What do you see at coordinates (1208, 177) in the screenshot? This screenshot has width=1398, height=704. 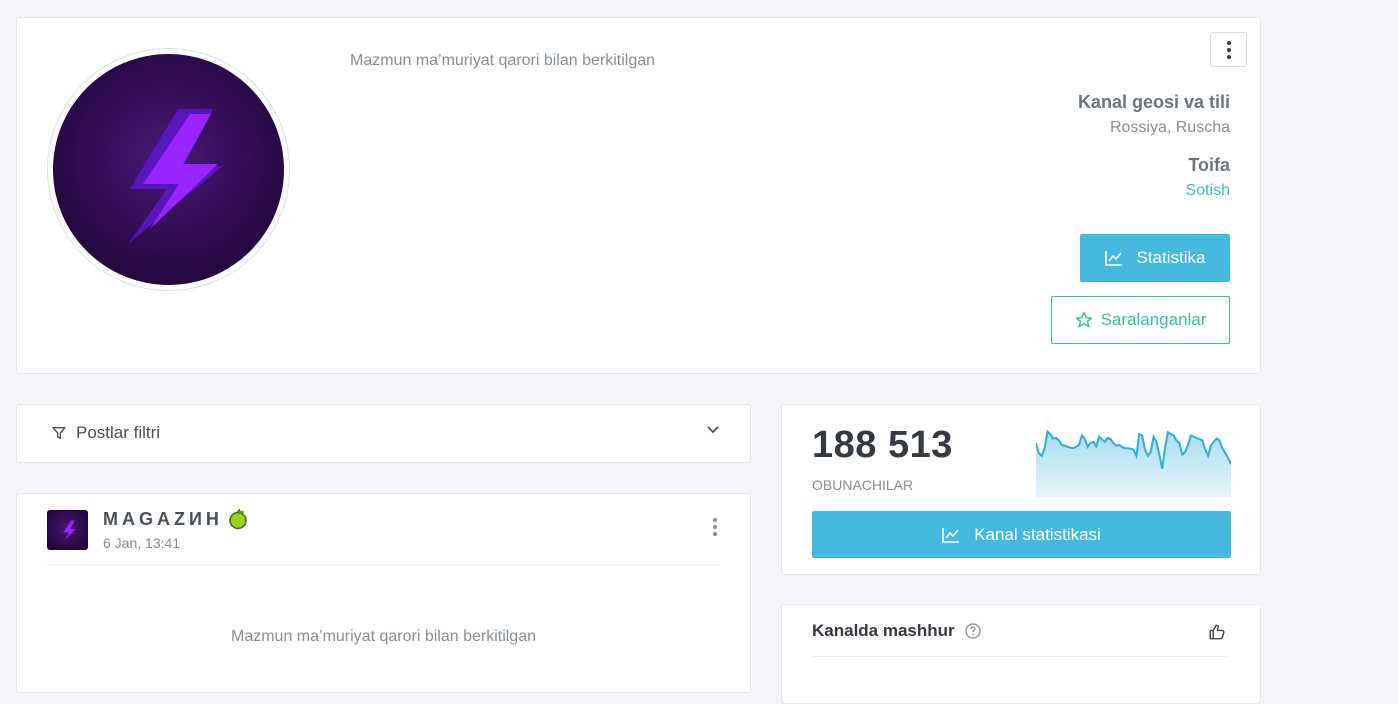 I see `category-info: Toifa Sotish` at bounding box center [1208, 177].